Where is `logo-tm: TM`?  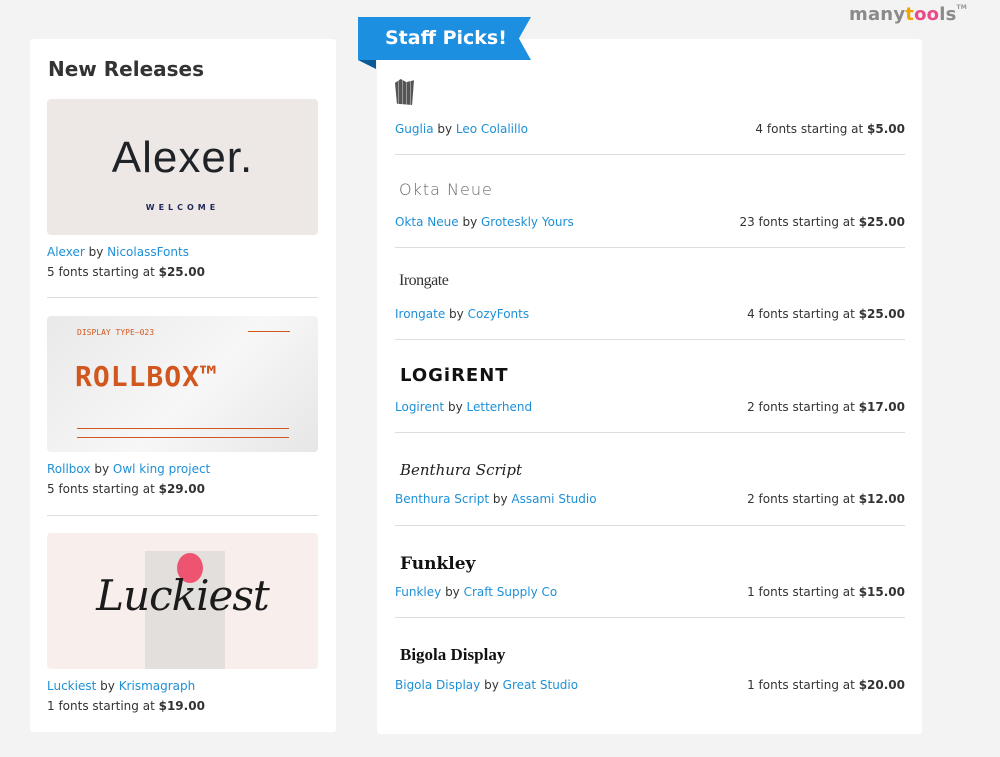 logo-tm: TM is located at coordinates (961, 7).